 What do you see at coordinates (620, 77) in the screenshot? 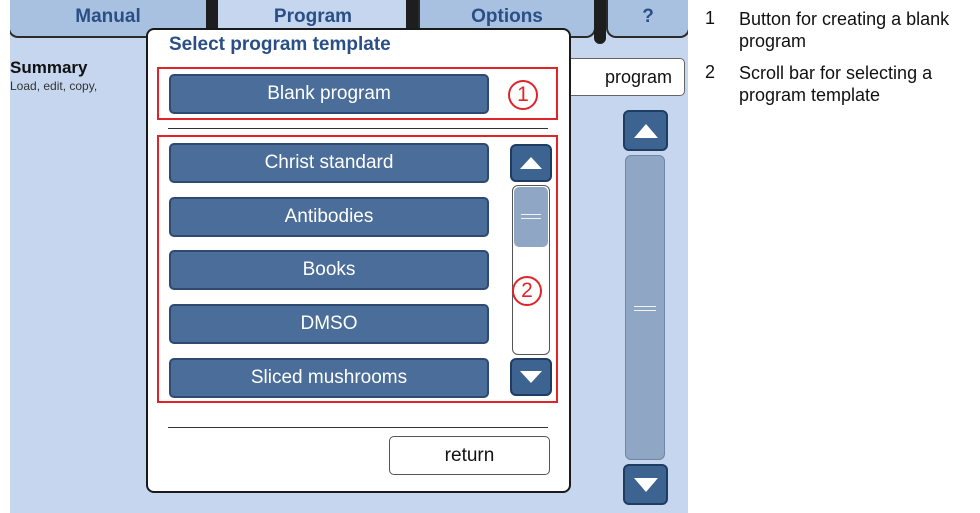
I see `new-program-button: program` at bounding box center [620, 77].